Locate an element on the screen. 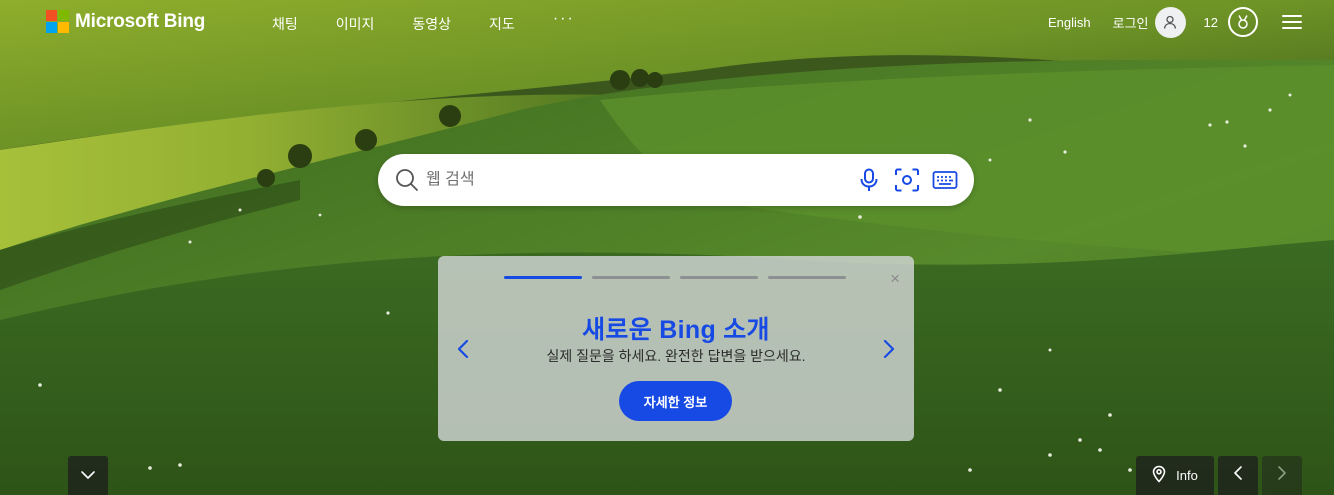 The width and height of the screenshot is (1334, 495). scroll-down-button is located at coordinates (88, 475).